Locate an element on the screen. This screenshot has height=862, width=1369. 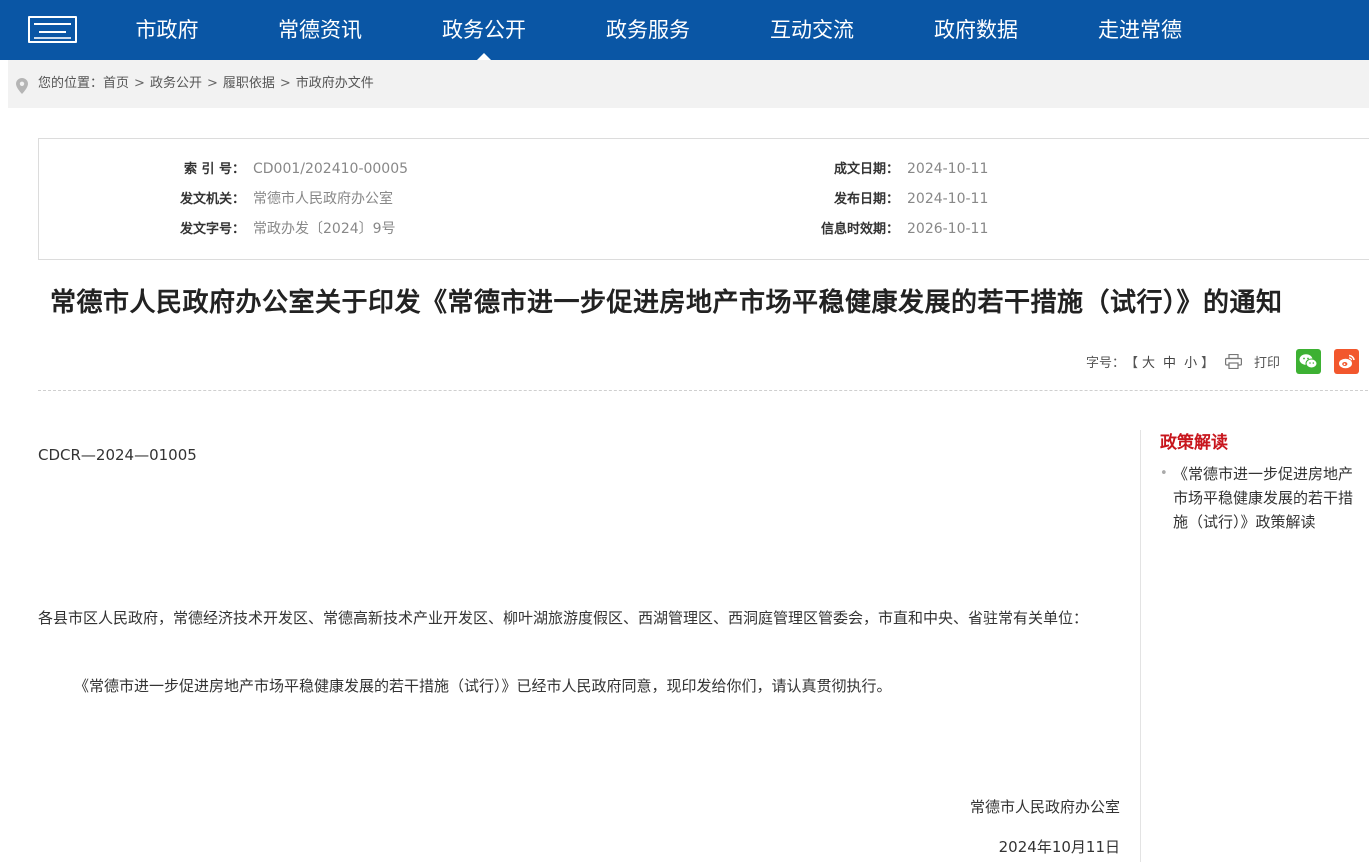
validity-value: 2026-10-11 is located at coordinates (948, 229).